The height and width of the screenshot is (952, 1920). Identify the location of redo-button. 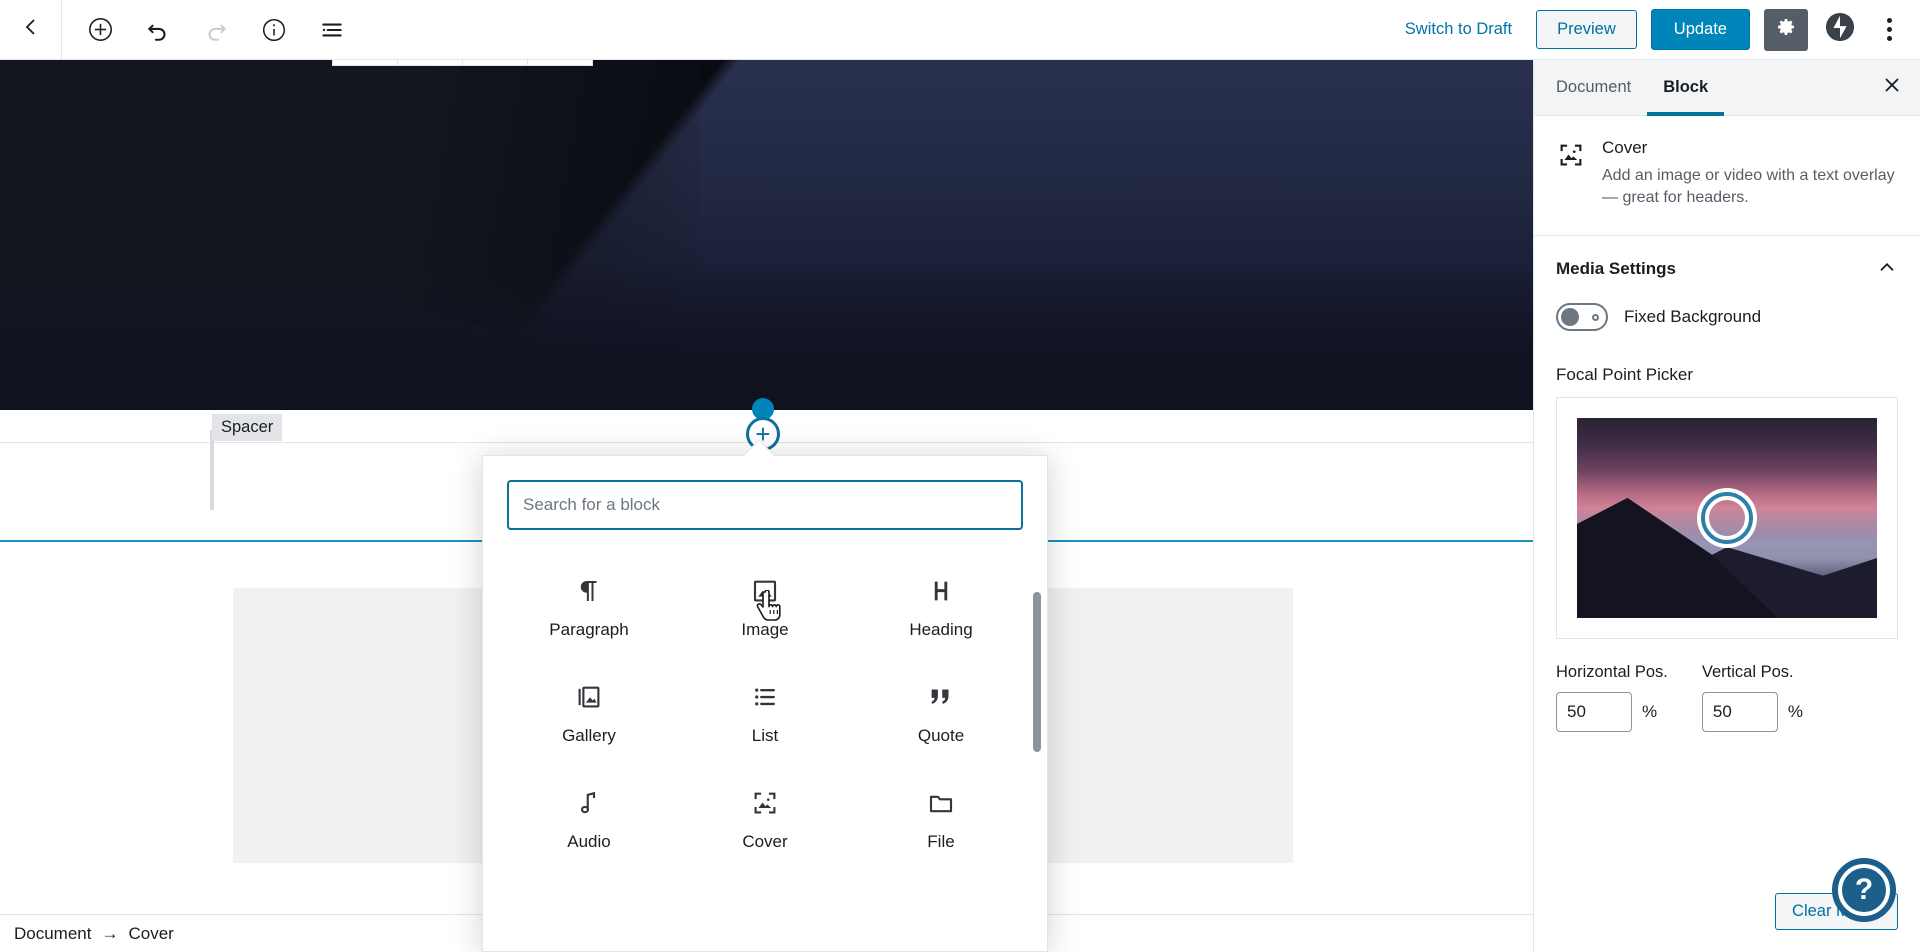
(216, 30).